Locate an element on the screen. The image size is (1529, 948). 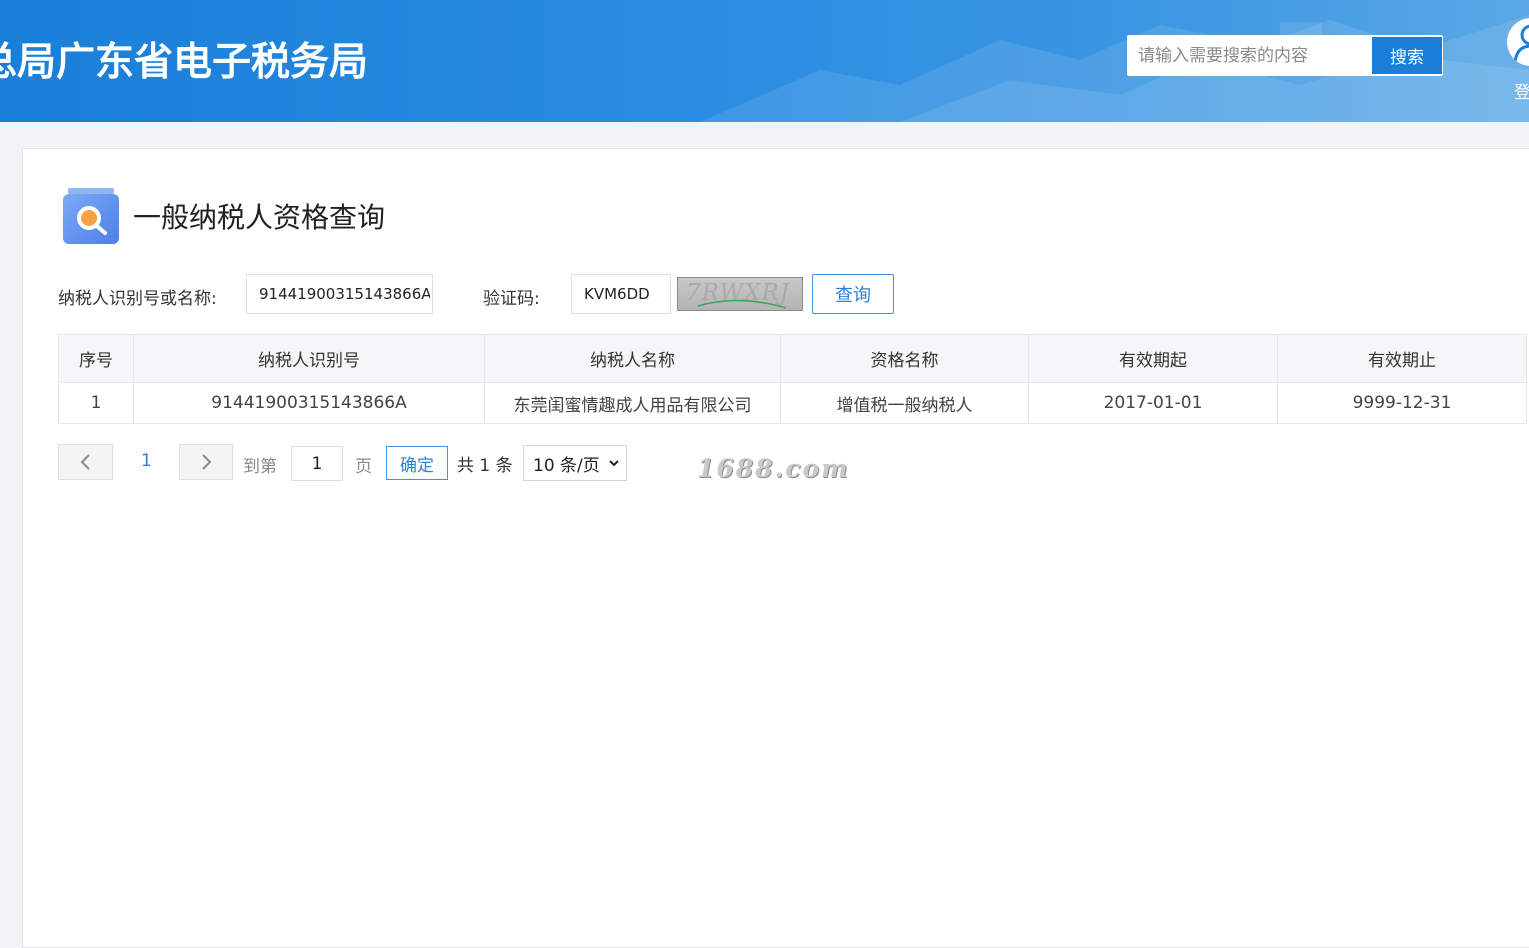
prev-page-button is located at coordinates (85, 462).